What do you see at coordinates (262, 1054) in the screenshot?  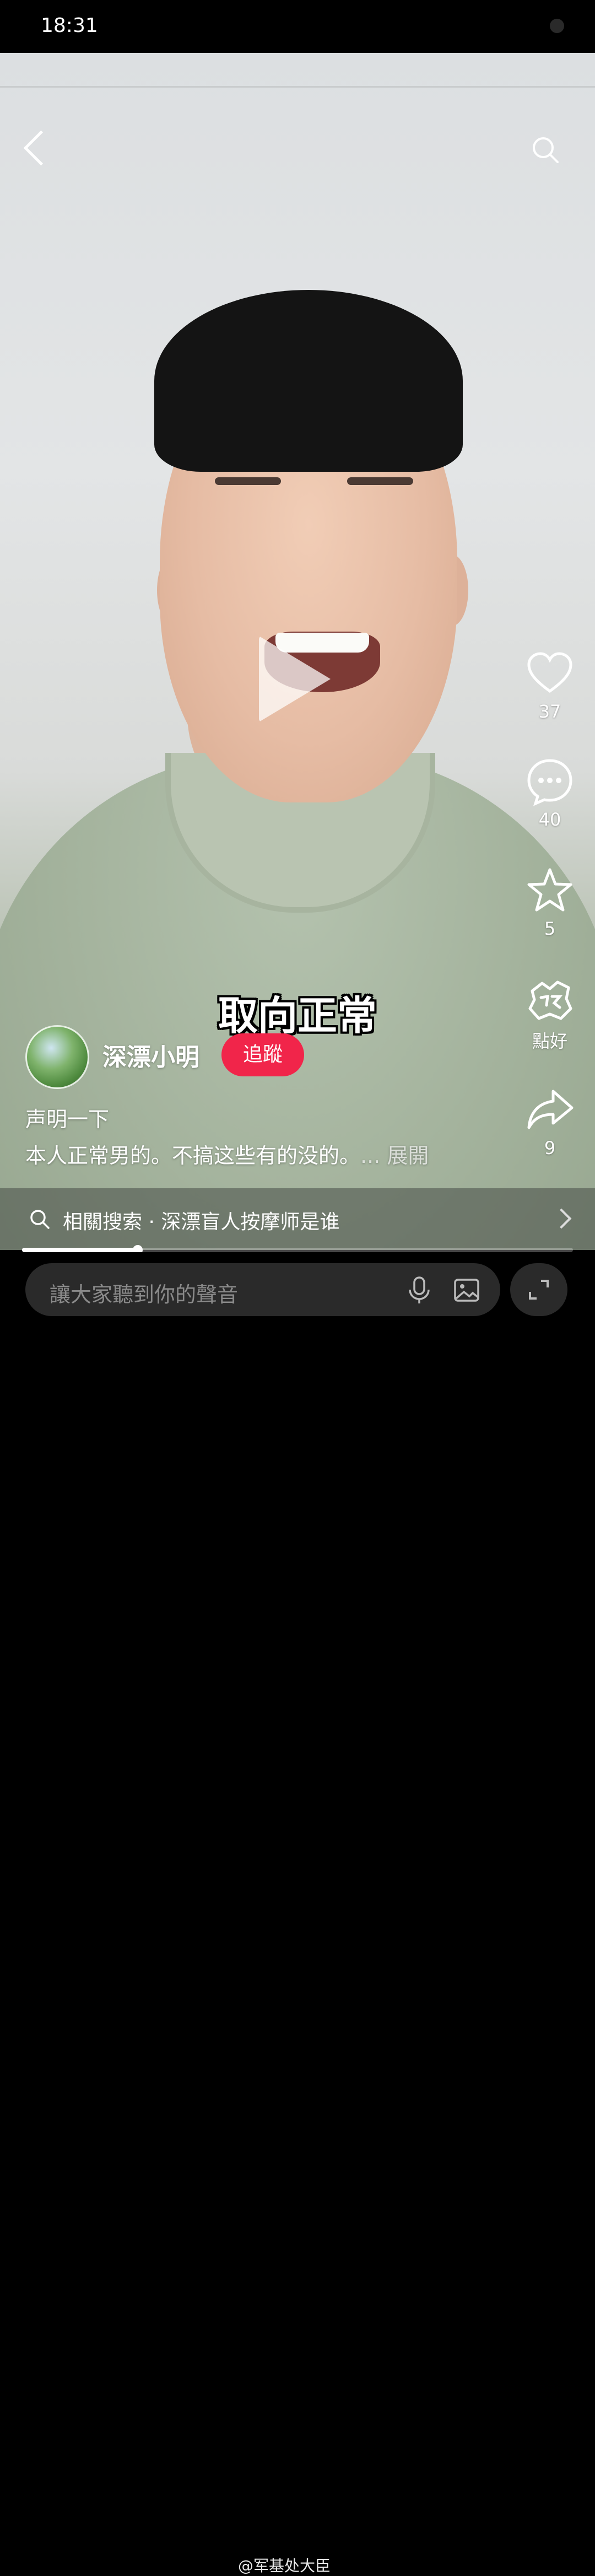 I see `follow-button: 追蹤` at bounding box center [262, 1054].